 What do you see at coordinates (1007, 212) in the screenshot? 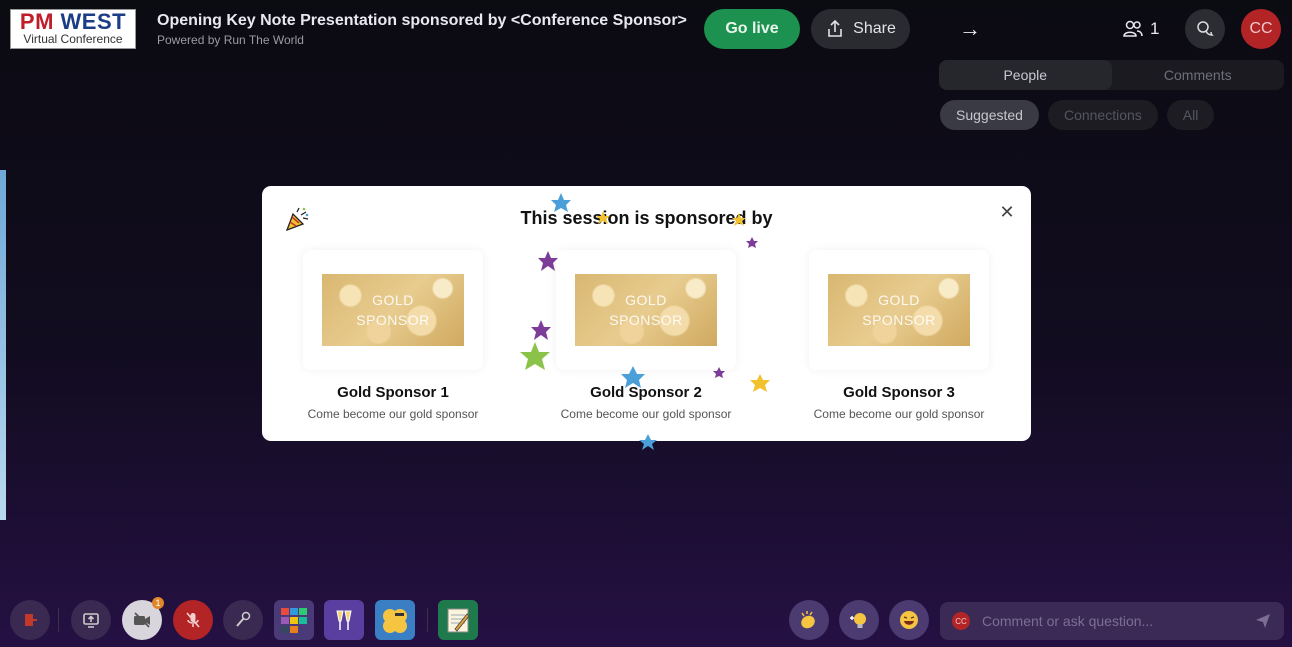
I see `close-icon: ✕` at bounding box center [1007, 212].